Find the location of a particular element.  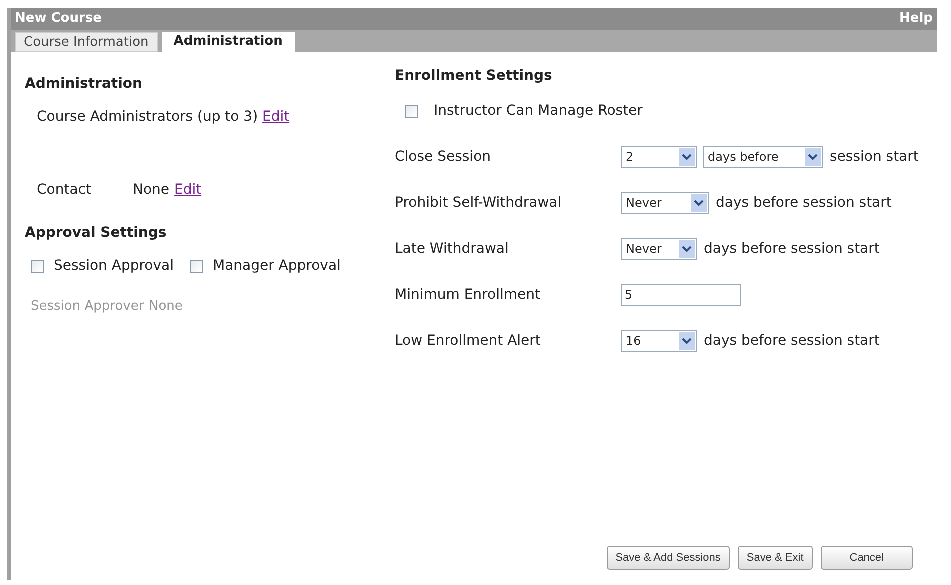

window-title: New Course is located at coordinates (58, 19).